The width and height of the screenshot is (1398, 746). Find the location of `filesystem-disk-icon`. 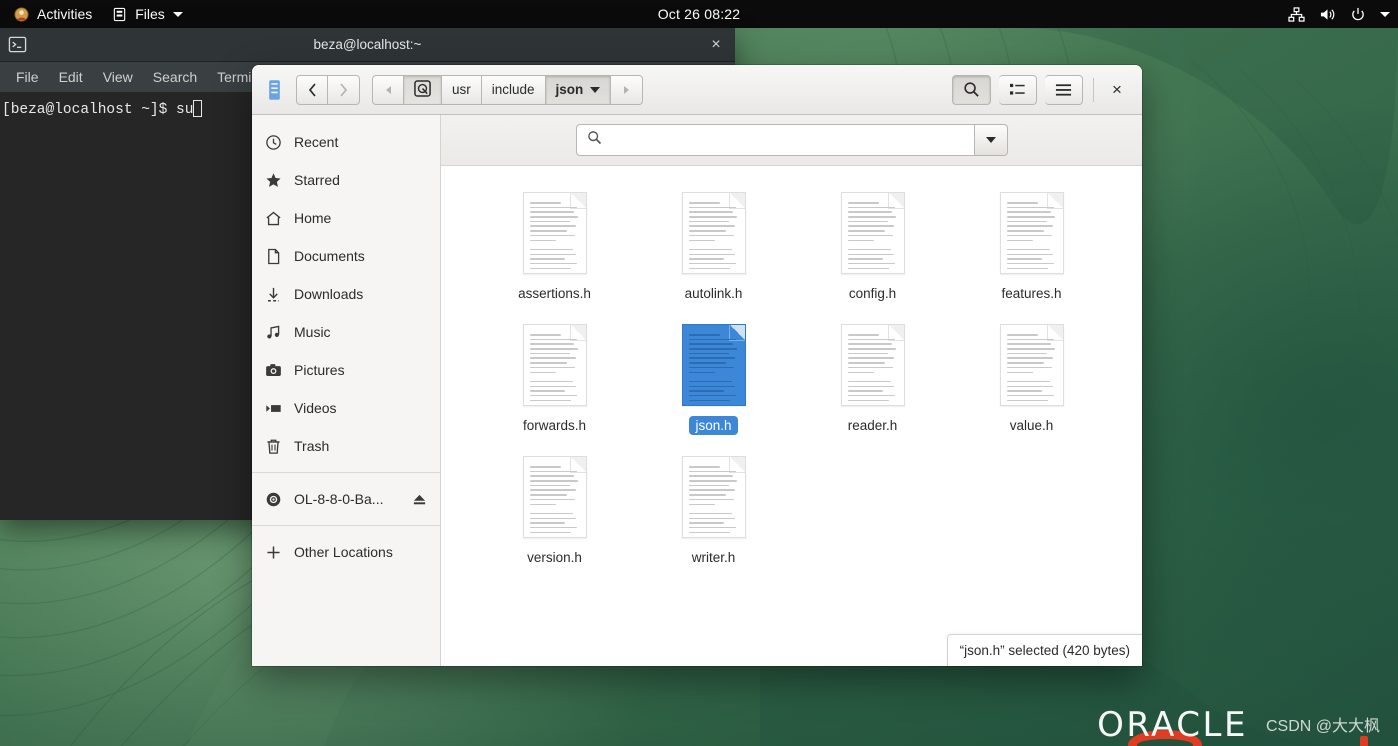

filesystem-disk-icon is located at coordinates (422, 89).